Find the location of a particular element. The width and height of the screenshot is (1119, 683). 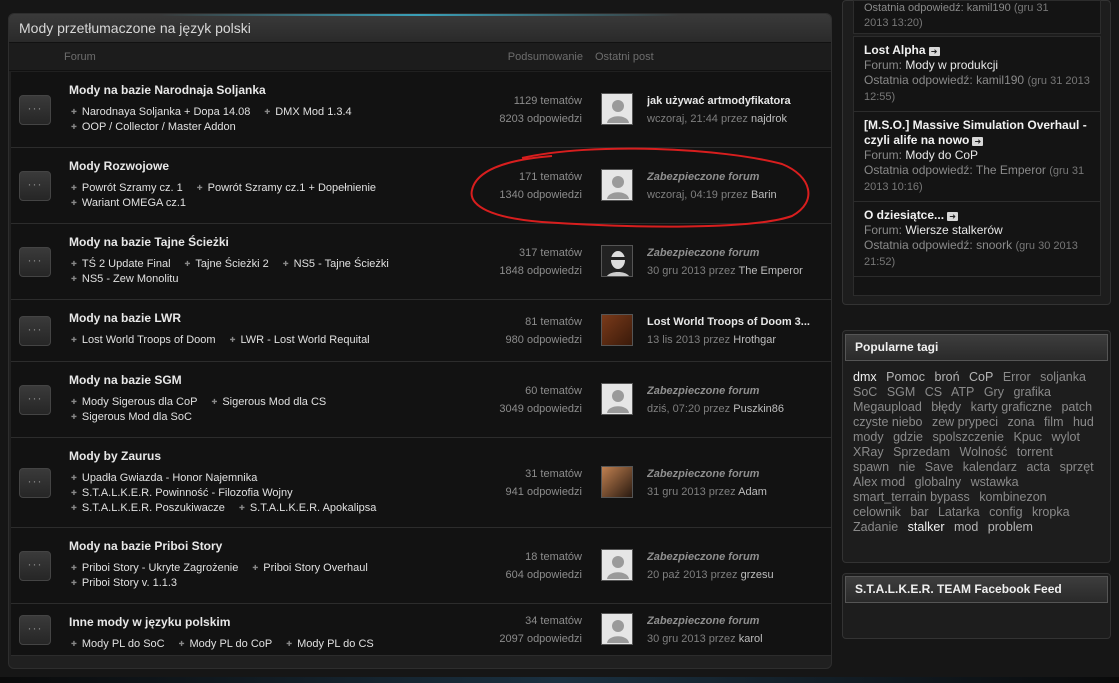

subforum-link: LWR - Lost World Requital is located at coordinates (299, 340).